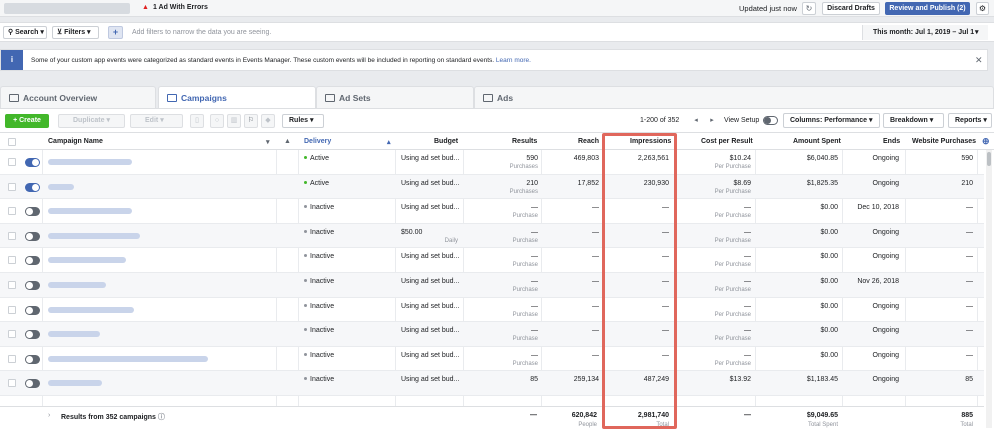  What do you see at coordinates (411, 232) in the screenshot?
I see `row-budget: $50.00` at bounding box center [411, 232].